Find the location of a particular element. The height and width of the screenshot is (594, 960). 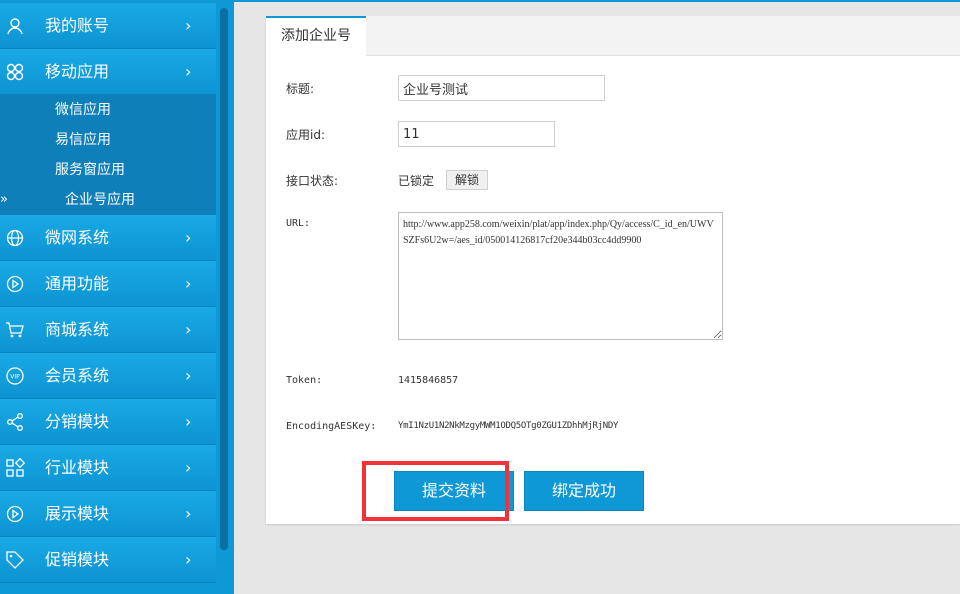

sidebar-item-industry: 行业模块 › is located at coordinates (108, 468).